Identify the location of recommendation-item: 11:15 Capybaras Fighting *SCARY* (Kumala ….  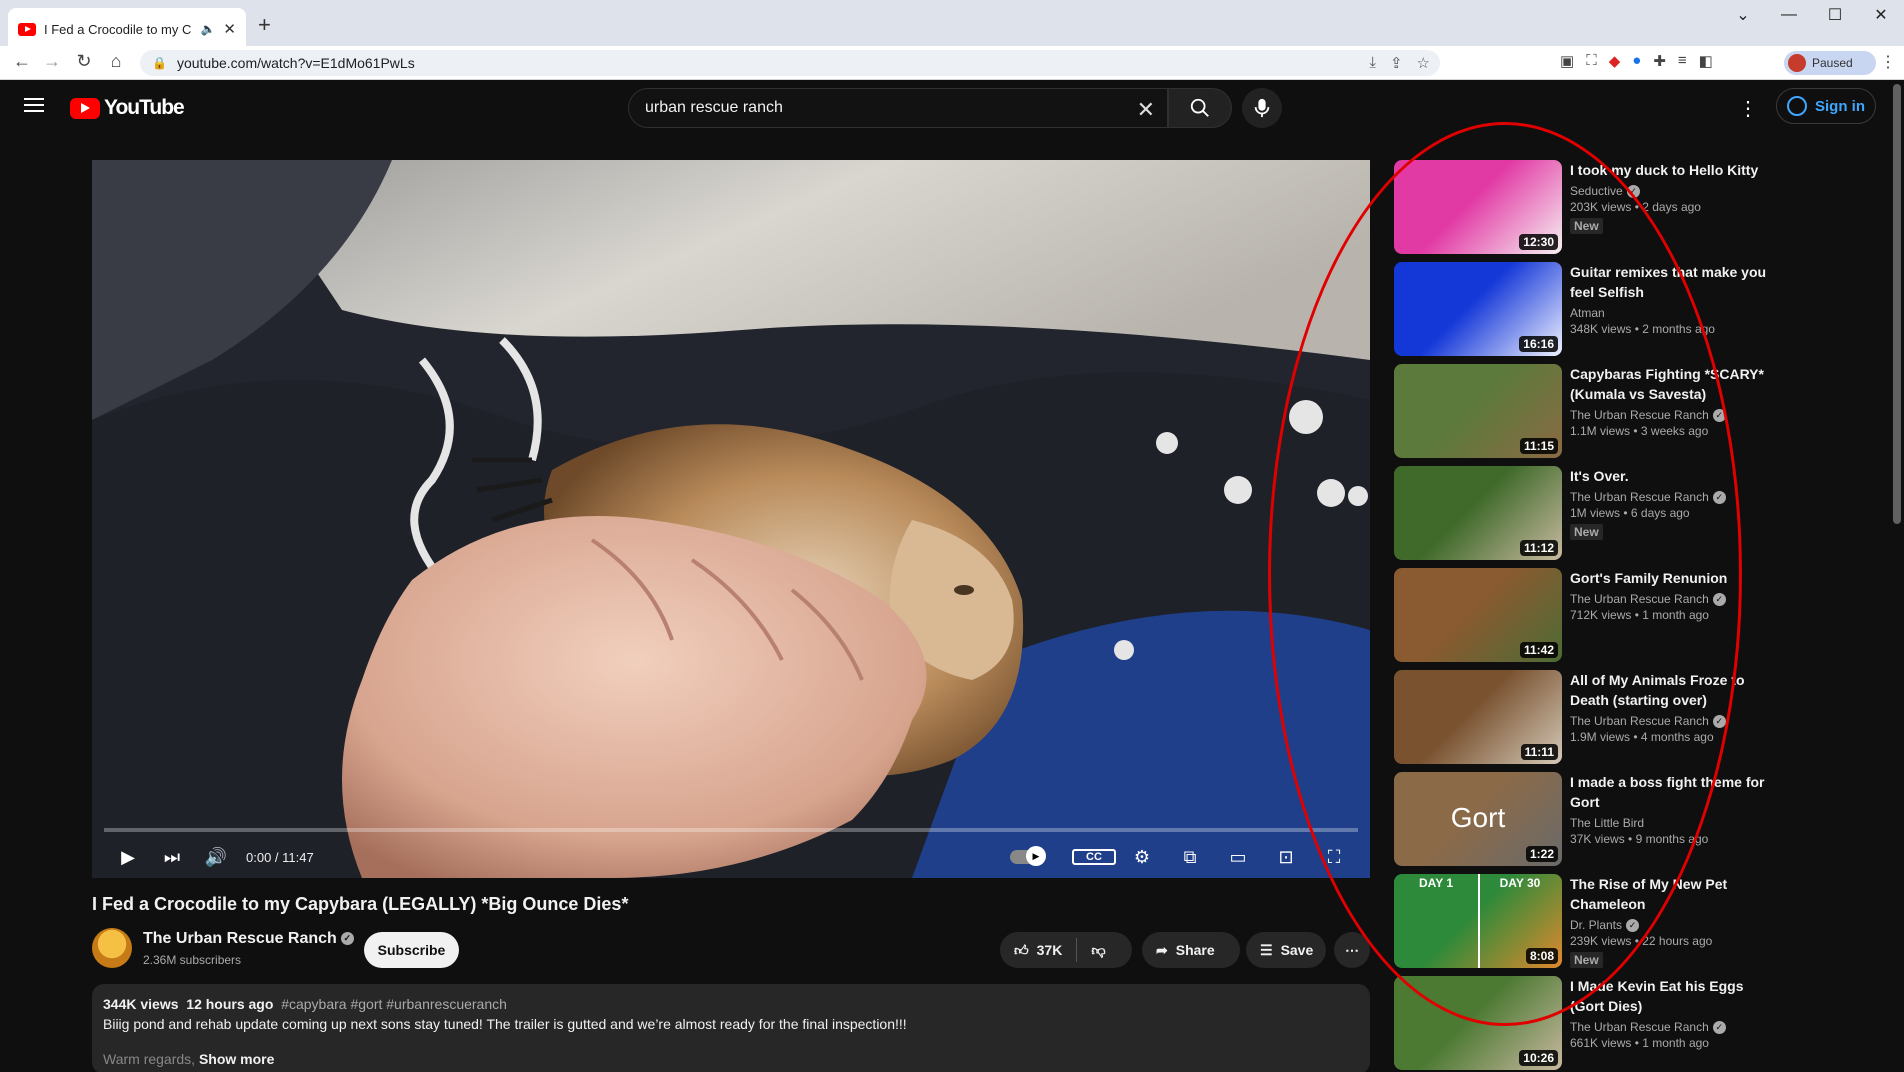
(1584, 411).